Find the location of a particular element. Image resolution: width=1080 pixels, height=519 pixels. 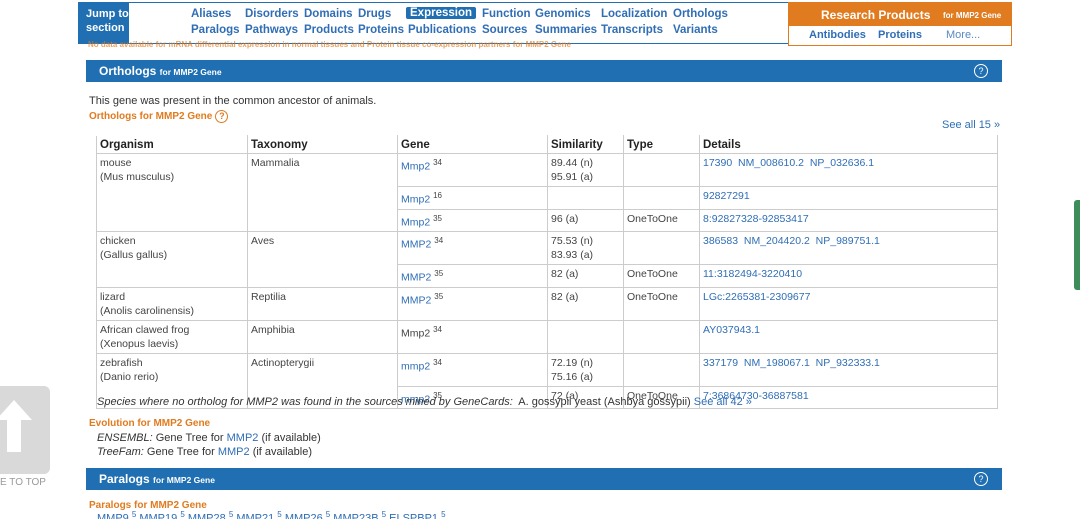

col-taxonomy: Taxonomy is located at coordinates (322, 144).